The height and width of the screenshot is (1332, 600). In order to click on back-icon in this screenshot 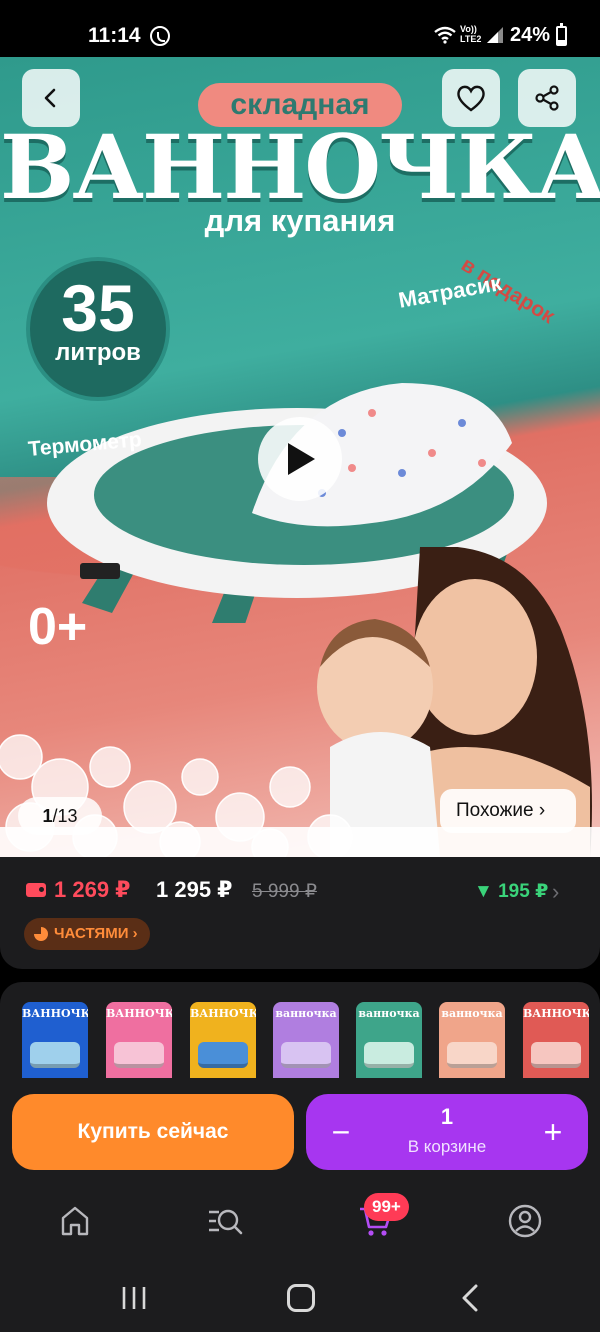, I will do `click(470, 1298)`.